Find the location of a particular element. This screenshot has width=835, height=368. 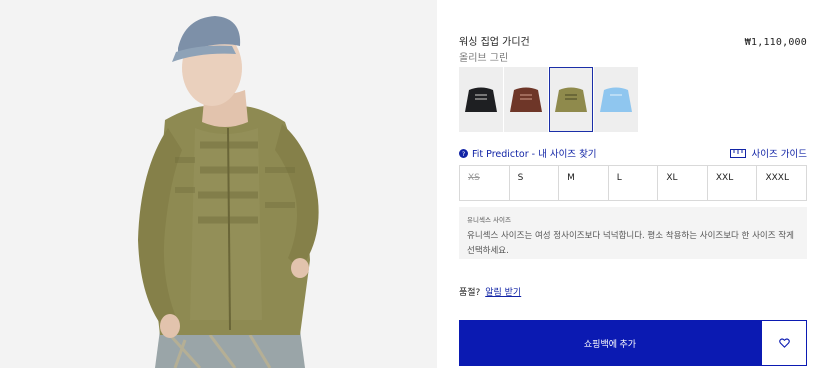

swatch-brown is located at coordinates (526, 99).